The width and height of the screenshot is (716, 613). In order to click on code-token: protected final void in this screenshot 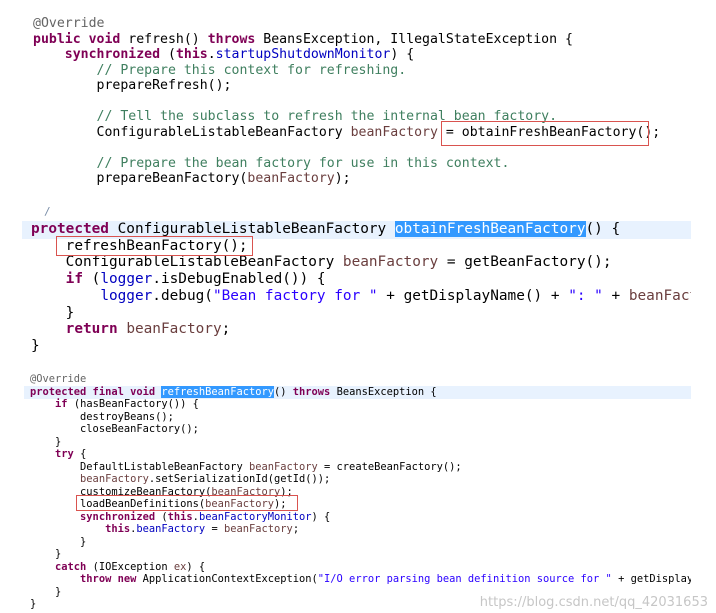, I will do `click(96, 391)`.